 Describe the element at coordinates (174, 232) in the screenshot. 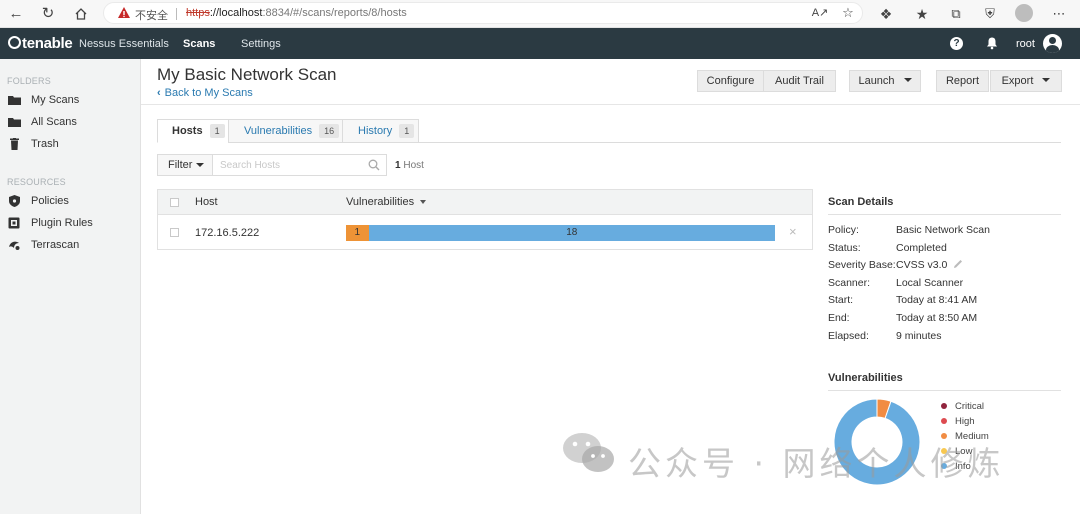

I see `row-checkbox` at that location.